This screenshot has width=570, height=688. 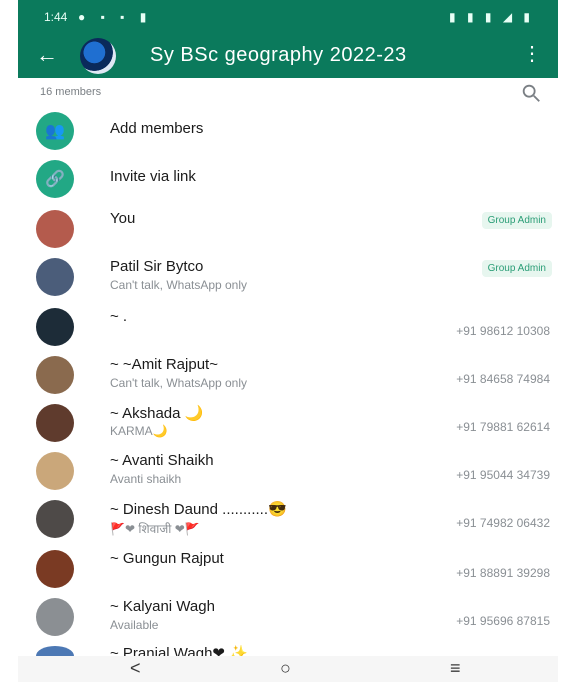 What do you see at coordinates (71, 92) in the screenshot?
I see `members-count: 16 members` at bounding box center [71, 92].